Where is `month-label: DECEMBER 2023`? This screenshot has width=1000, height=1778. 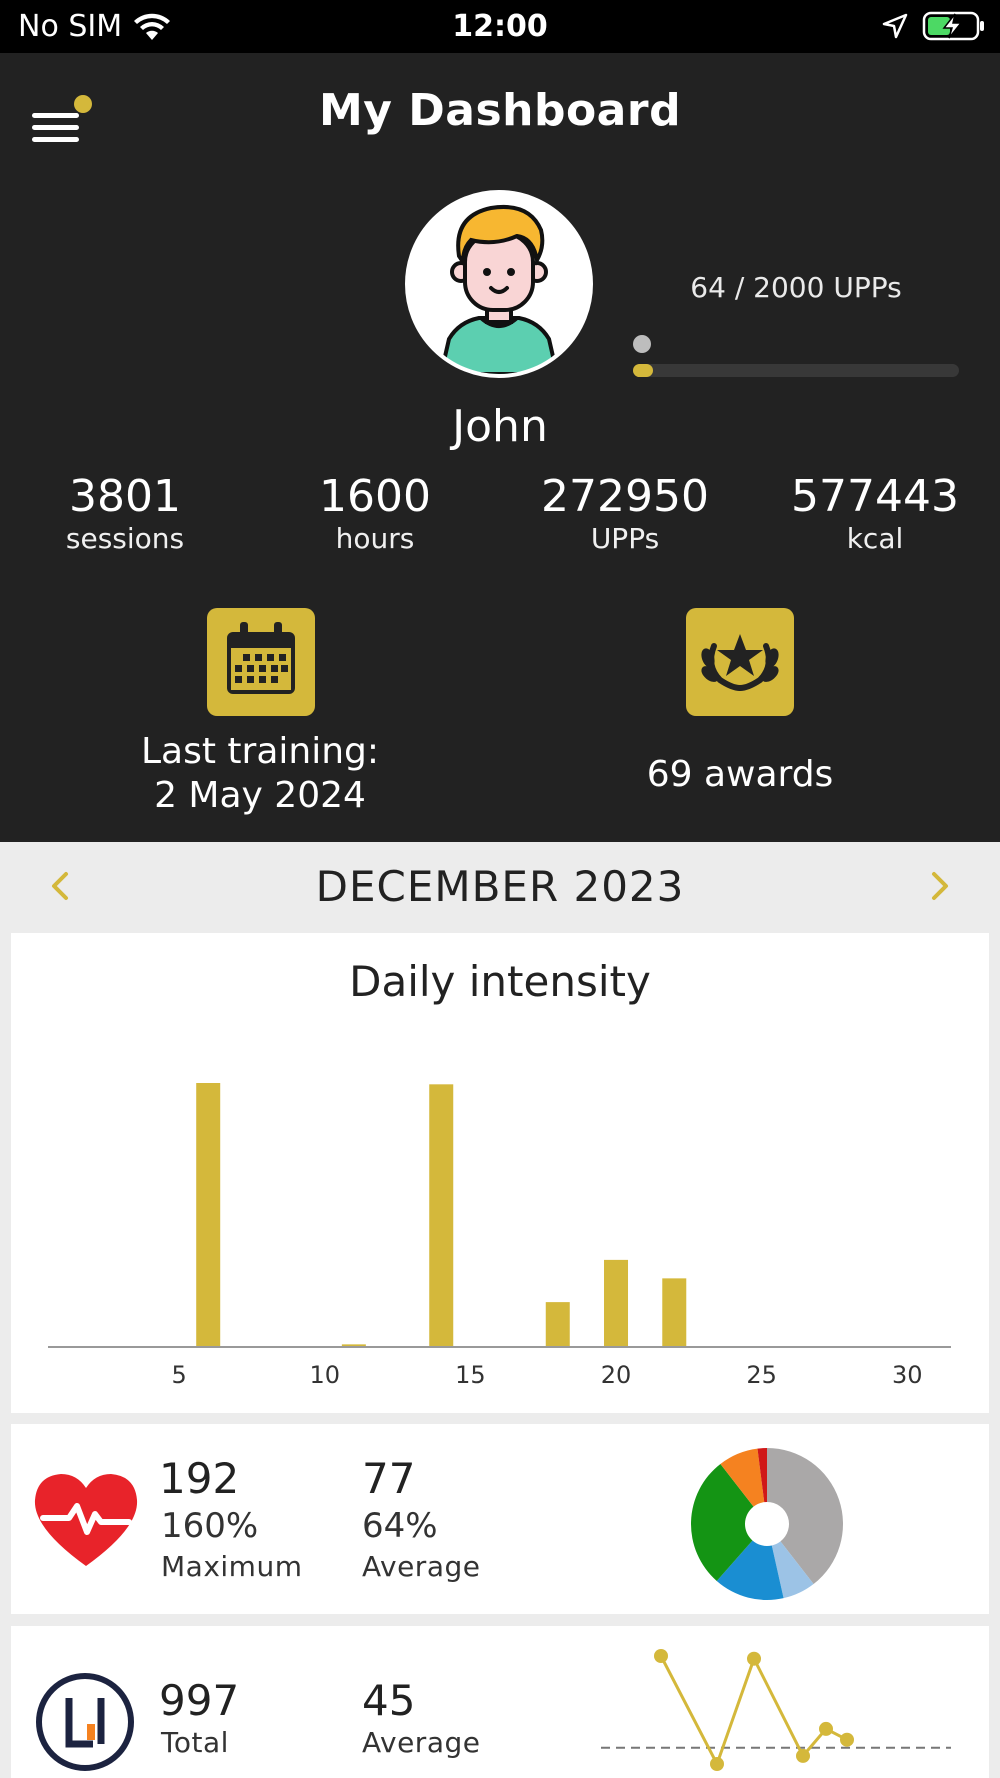 month-label: DECEMBER 2023 is located at coordinates (500, 886).